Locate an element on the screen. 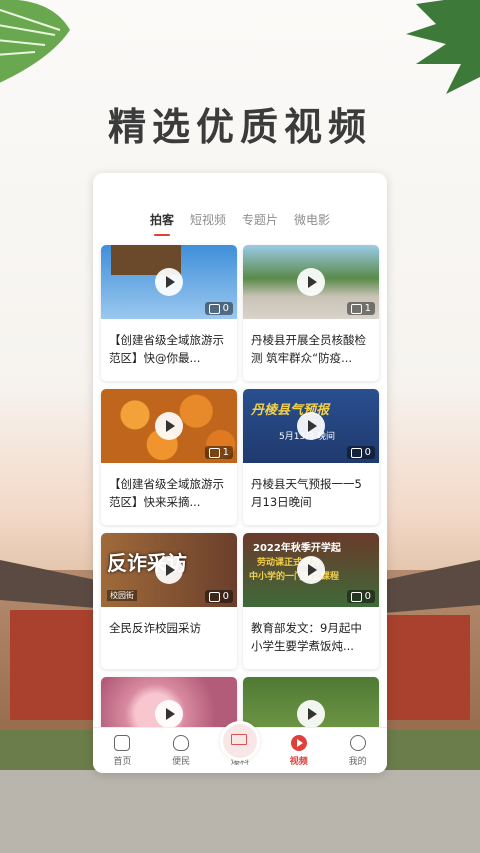 This screenshot has height=853, width=480. video-thumbnail: 丹棱县气预报 5月13日 晚间 0 is located at coordinates (311, 426).